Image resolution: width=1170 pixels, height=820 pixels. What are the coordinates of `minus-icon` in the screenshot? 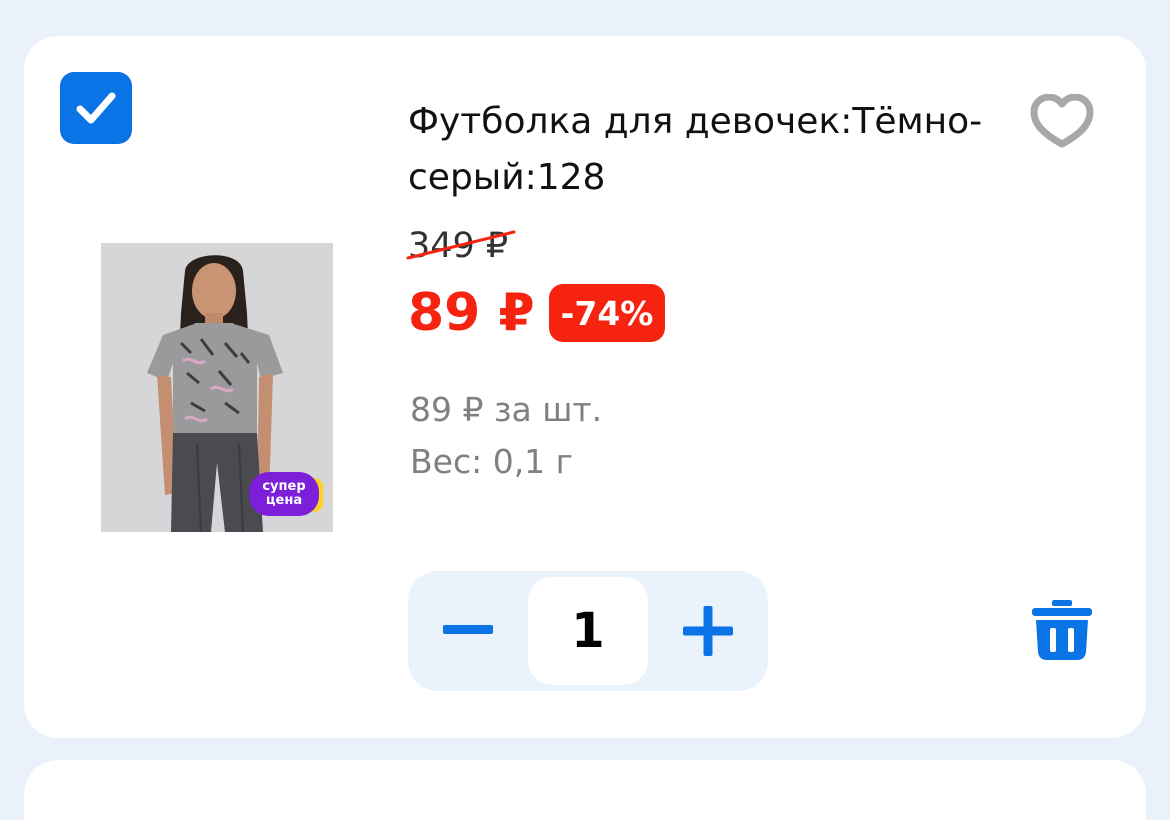 It's located at (468, 629).